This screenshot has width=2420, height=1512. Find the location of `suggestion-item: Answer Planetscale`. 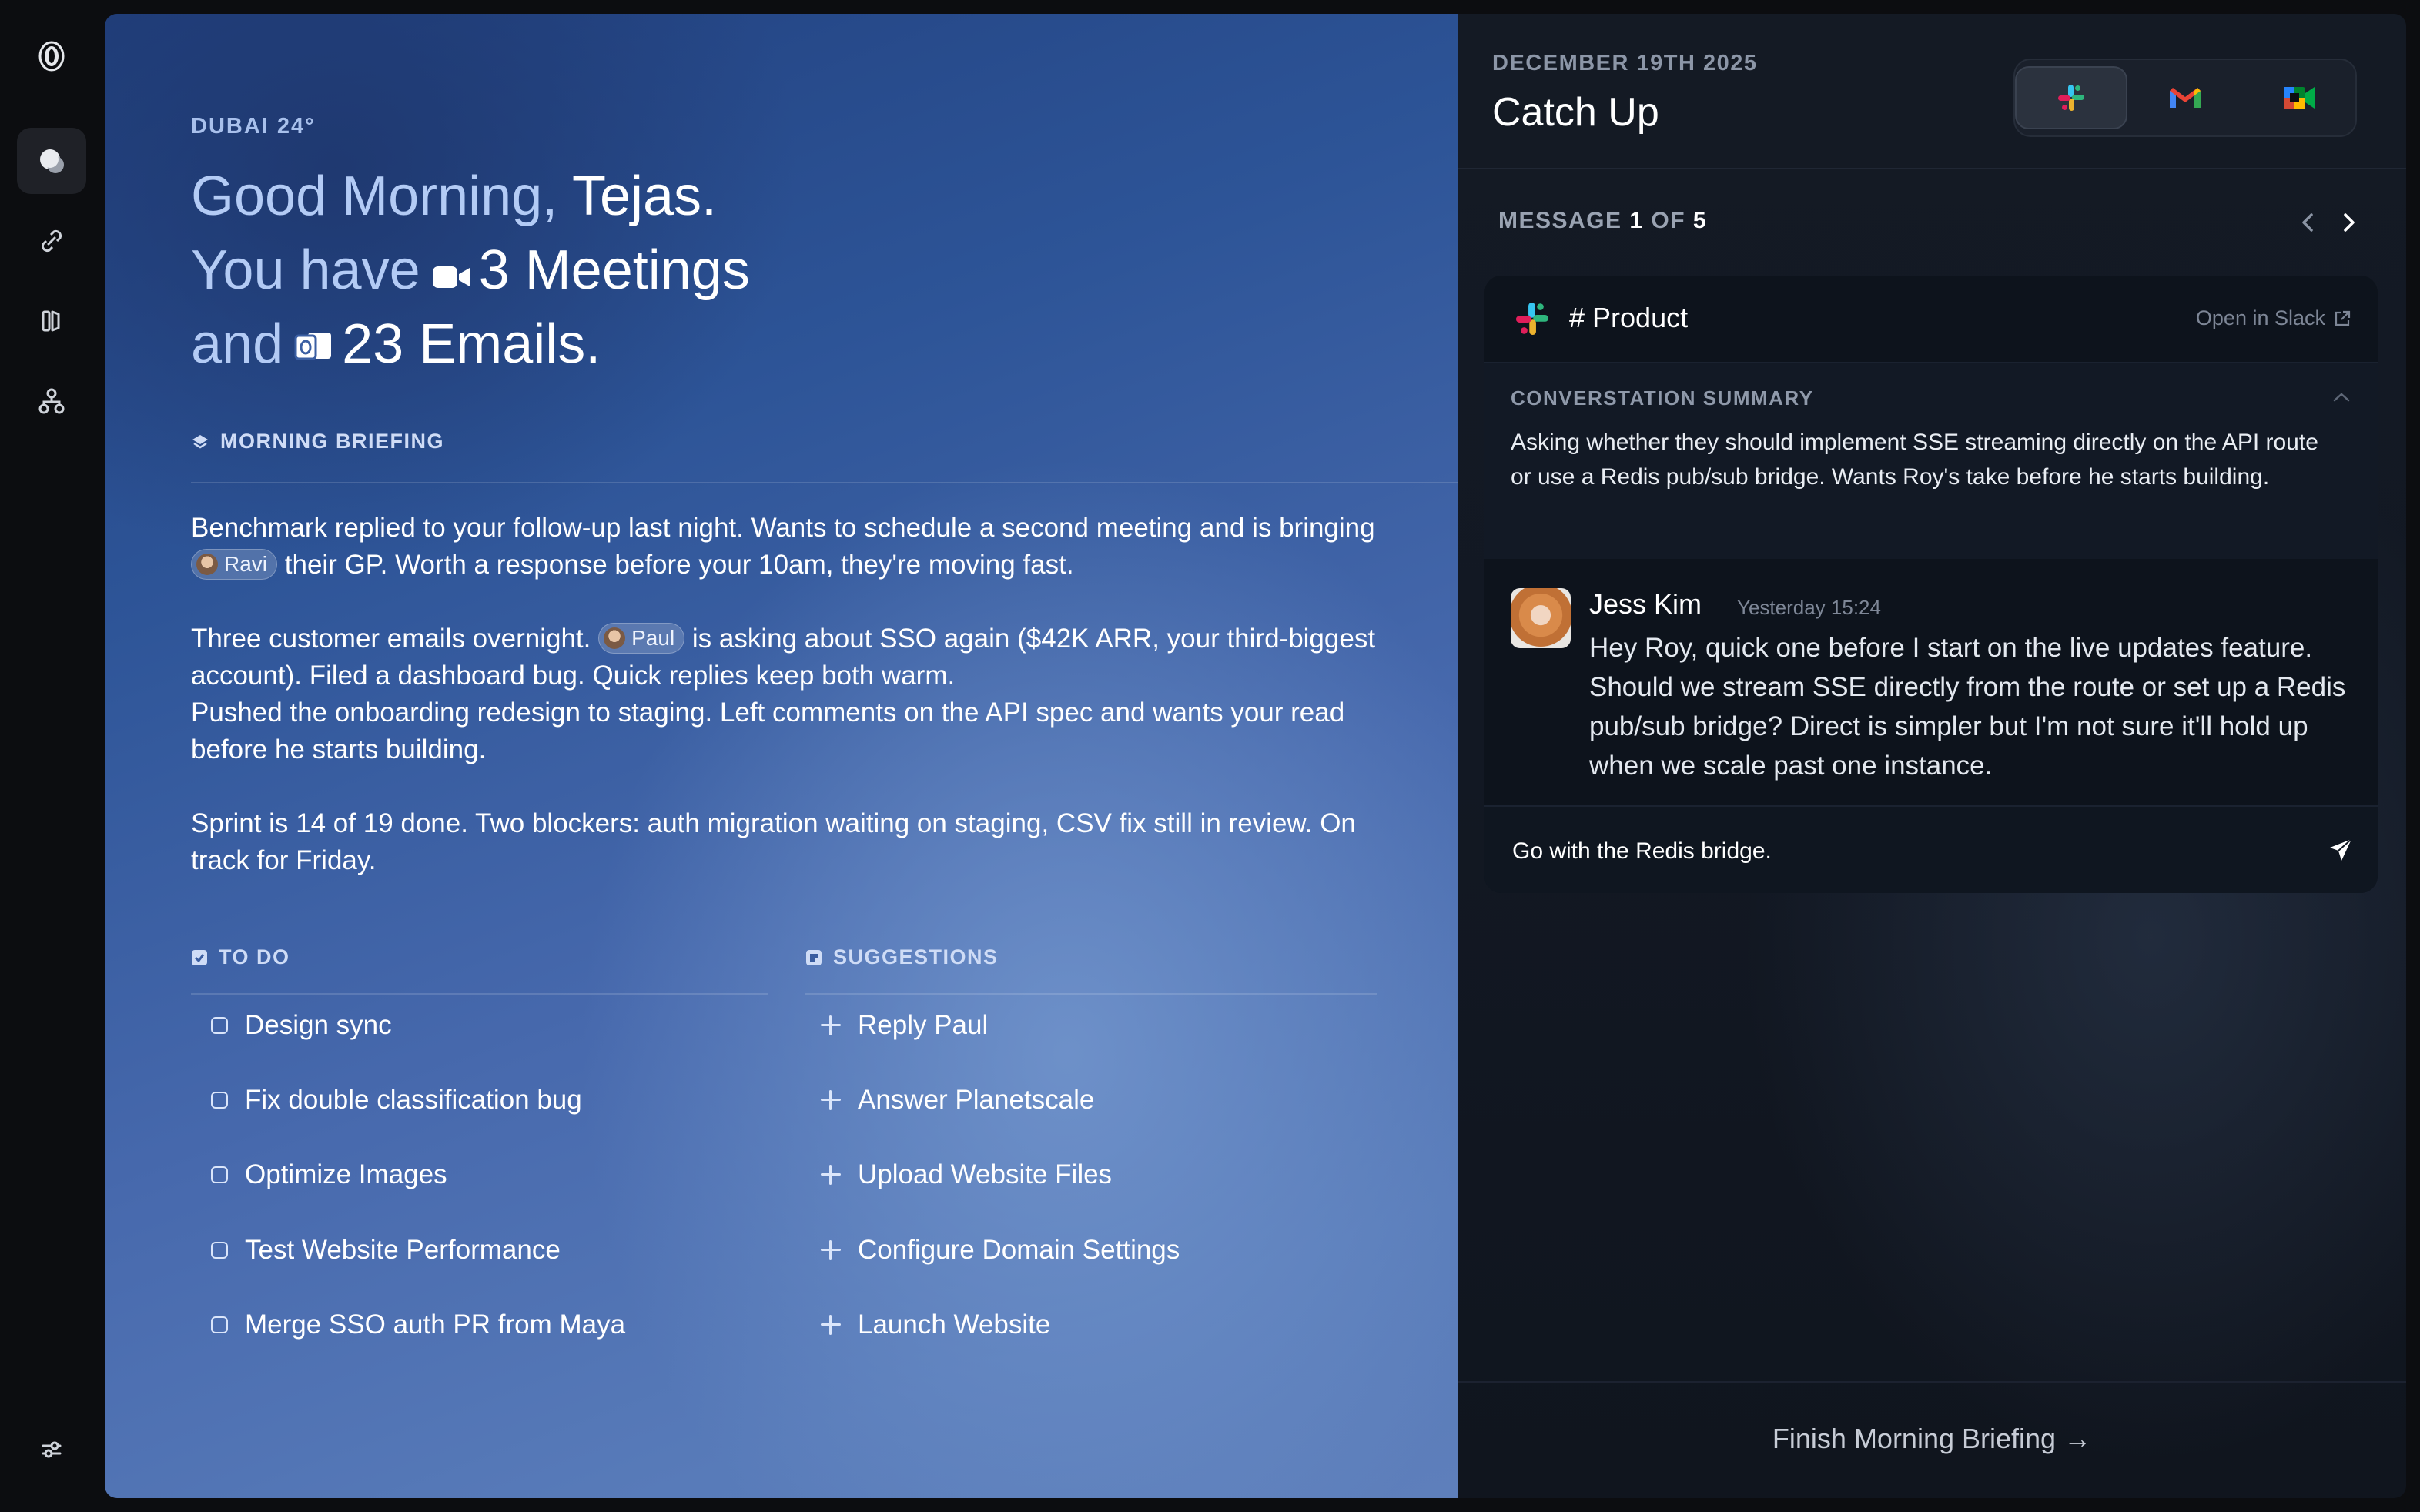

suggestion-item: Answer Planetscale is located at coordinates (958, 1100).